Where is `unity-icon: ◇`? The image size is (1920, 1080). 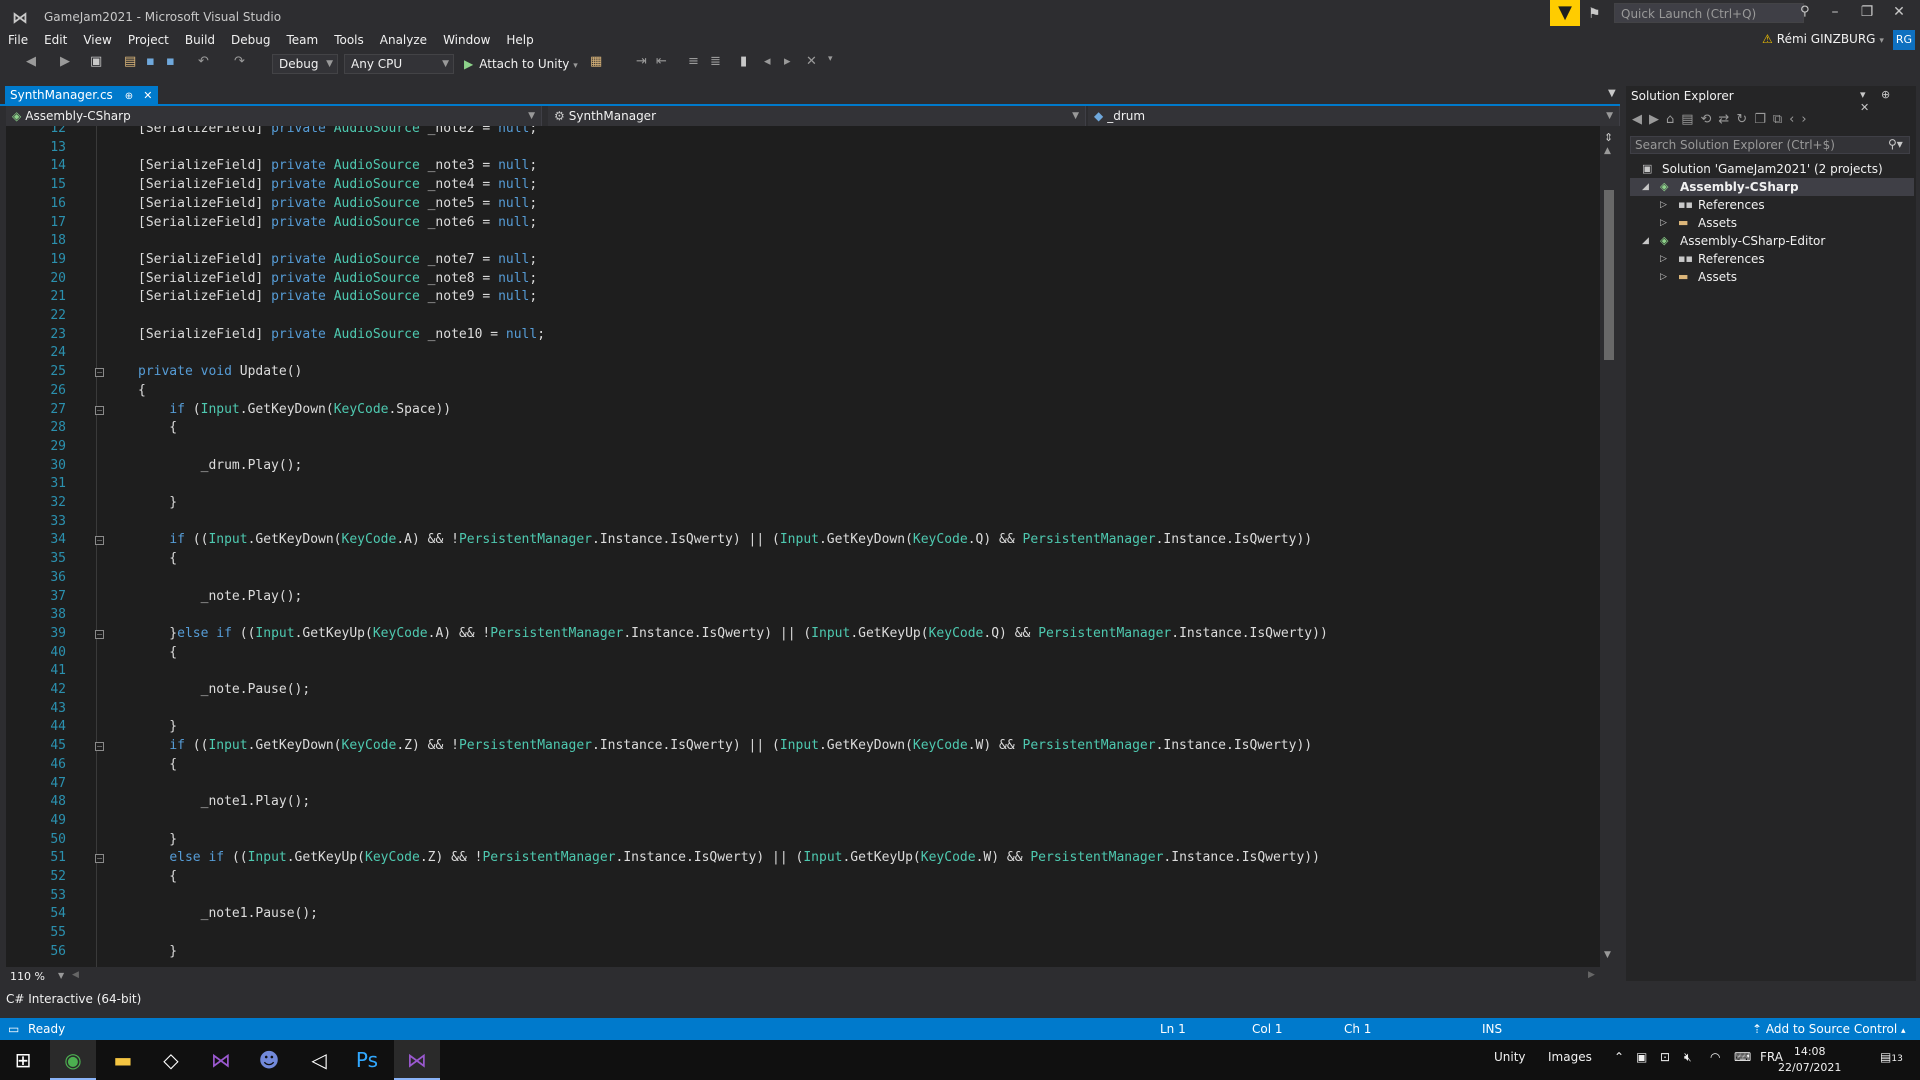
unity-icon: ◇ is located at coordinates (171, 1060).